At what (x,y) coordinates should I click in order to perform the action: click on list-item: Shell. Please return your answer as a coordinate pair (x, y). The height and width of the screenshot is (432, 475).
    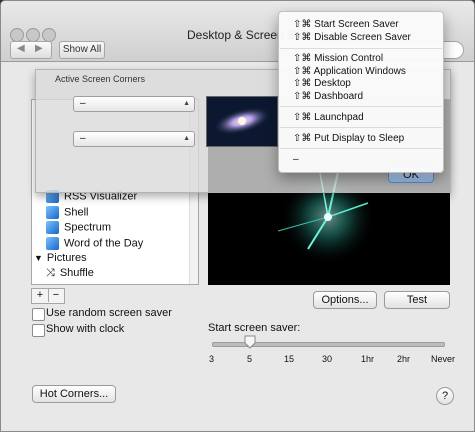
    Looking at the image, I should click on (122, 214).